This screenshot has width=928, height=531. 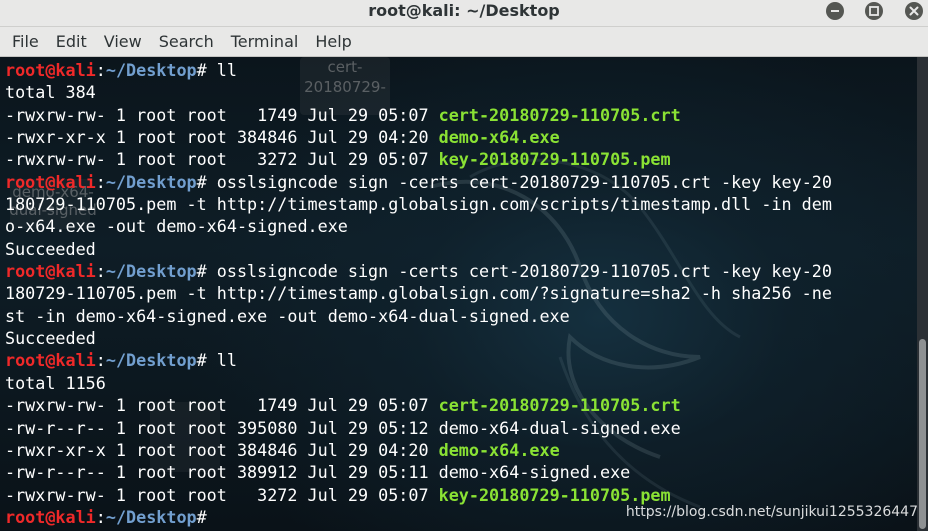 I want to click on output-line: total 1156, so click(x=418, y=383).